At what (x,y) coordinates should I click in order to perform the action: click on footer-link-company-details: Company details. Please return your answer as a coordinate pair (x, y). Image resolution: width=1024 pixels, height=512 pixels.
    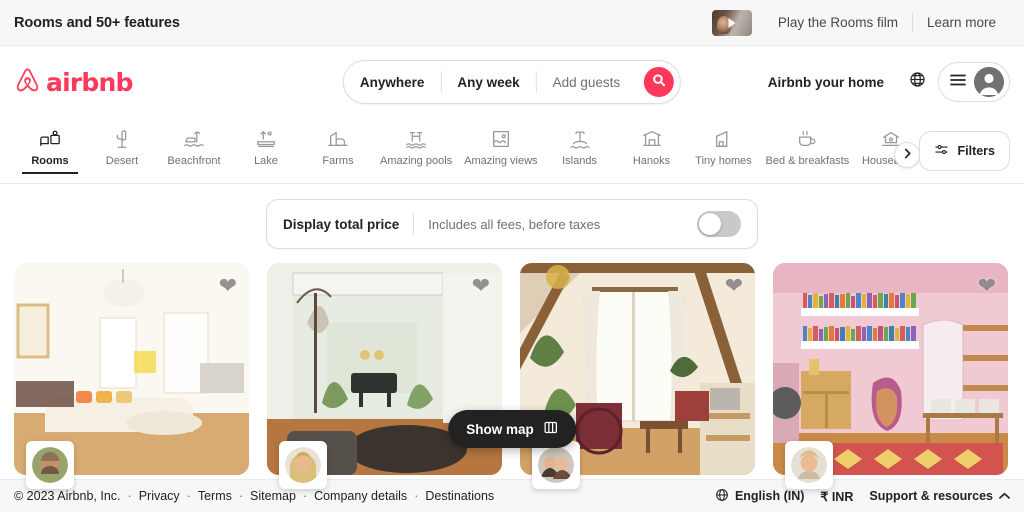
    Looking at the image, I should click on (360, 496).